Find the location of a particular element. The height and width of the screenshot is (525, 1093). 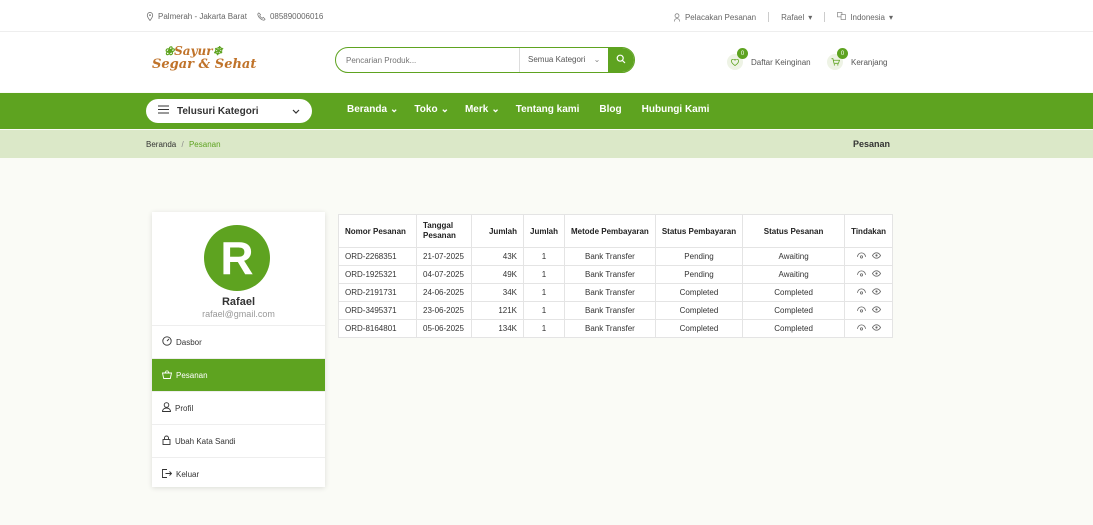

search-button is located at coordinates (621, 60).